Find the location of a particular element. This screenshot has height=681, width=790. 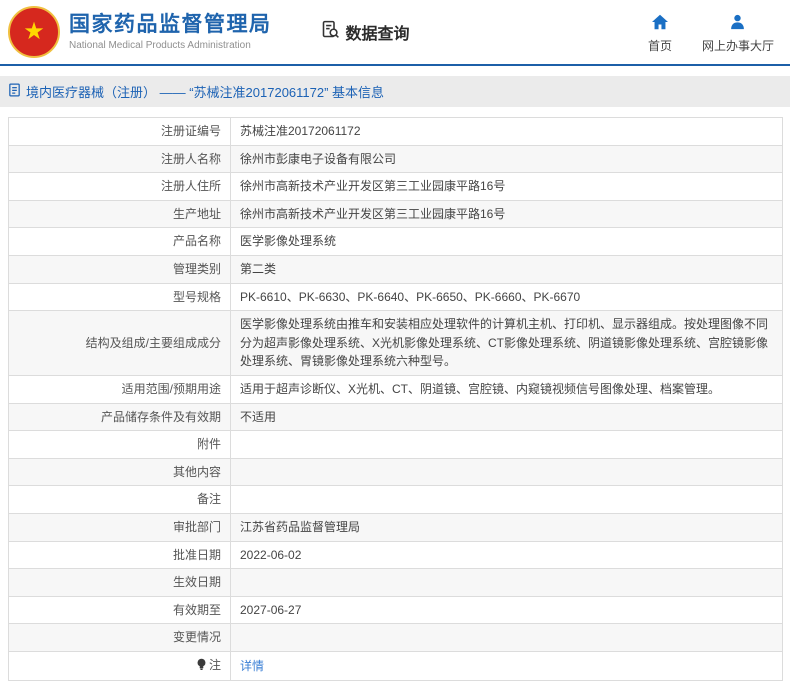

table-row: 变更情况 is located at coordinates (395, 637).